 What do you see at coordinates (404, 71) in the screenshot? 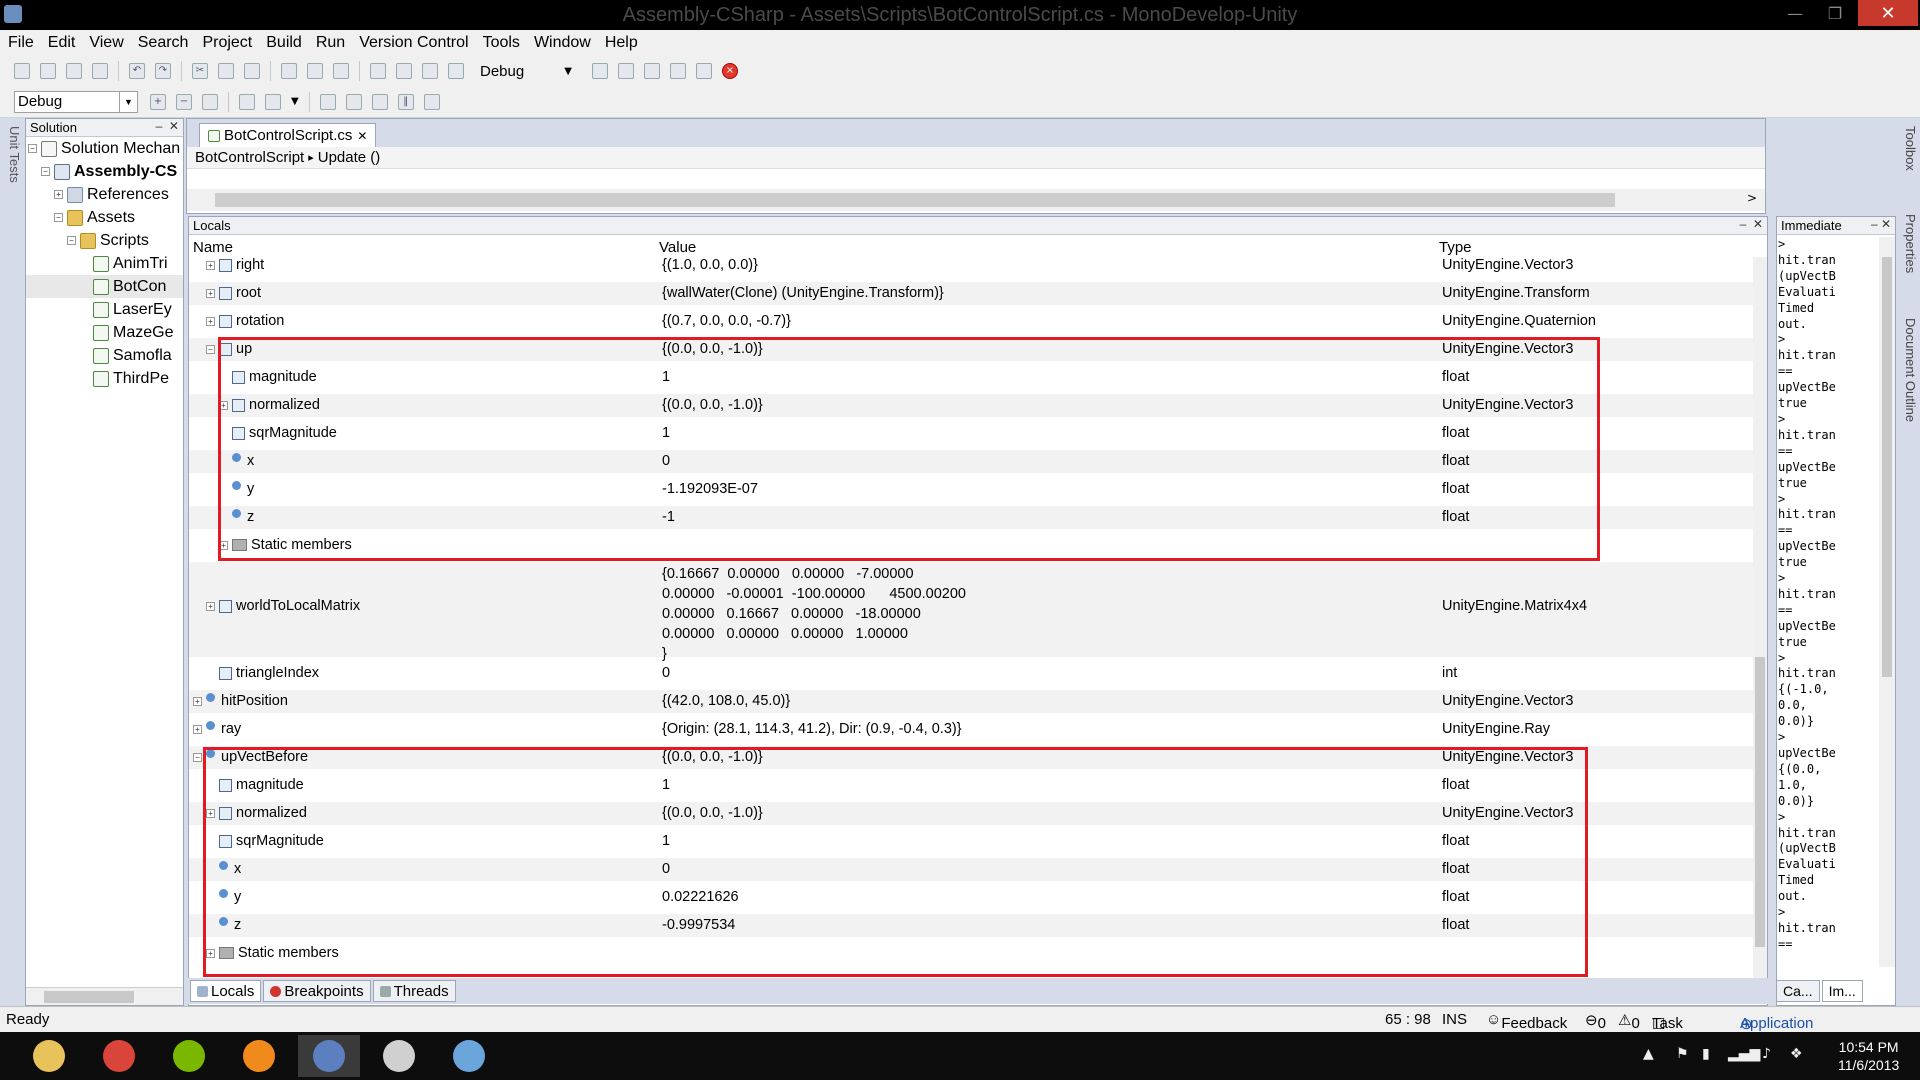
I see `prev-bookmark-icon` at bounding box center [404, 71].